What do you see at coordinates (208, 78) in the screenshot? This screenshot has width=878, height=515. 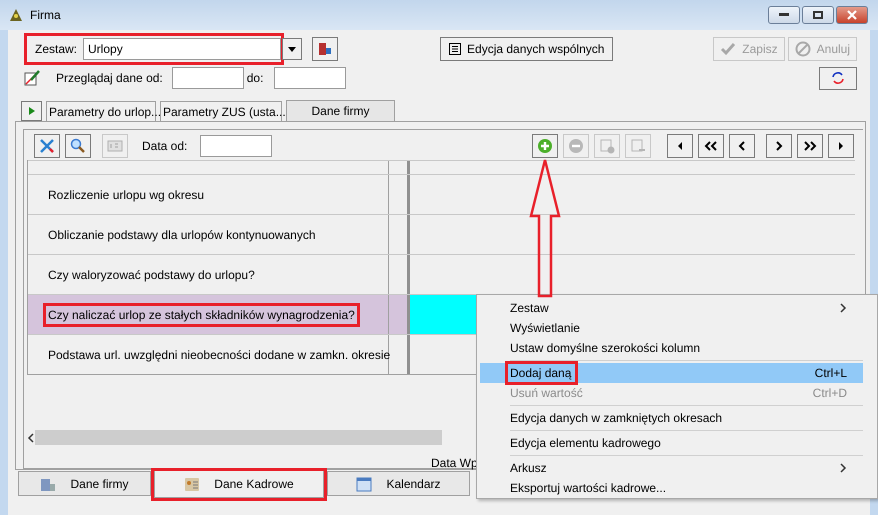 I see `date-from-field` at bounding box center [208, 78].